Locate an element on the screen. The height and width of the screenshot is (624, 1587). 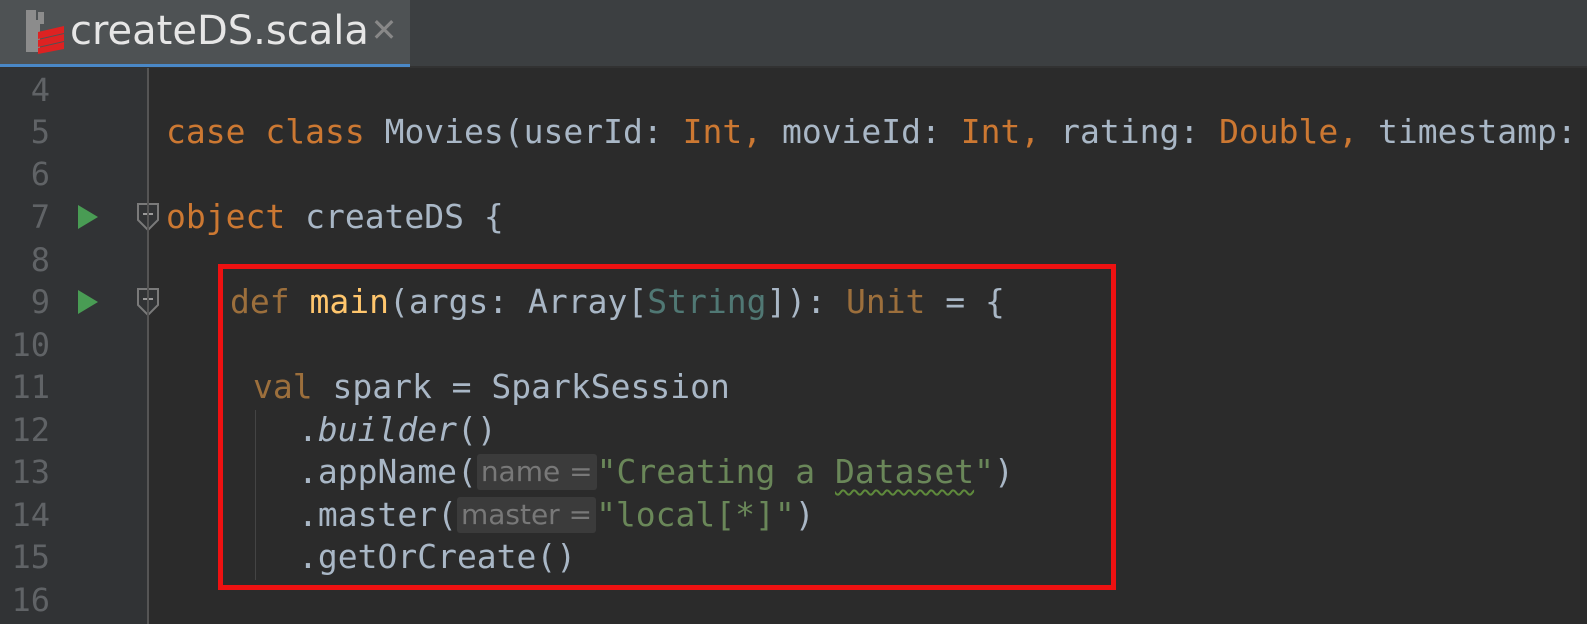
tab-title: createDS.scala is located at coordinates (219, 31).